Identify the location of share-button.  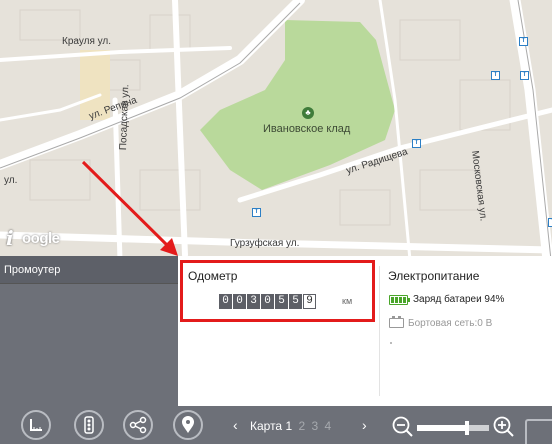
(138, 425).